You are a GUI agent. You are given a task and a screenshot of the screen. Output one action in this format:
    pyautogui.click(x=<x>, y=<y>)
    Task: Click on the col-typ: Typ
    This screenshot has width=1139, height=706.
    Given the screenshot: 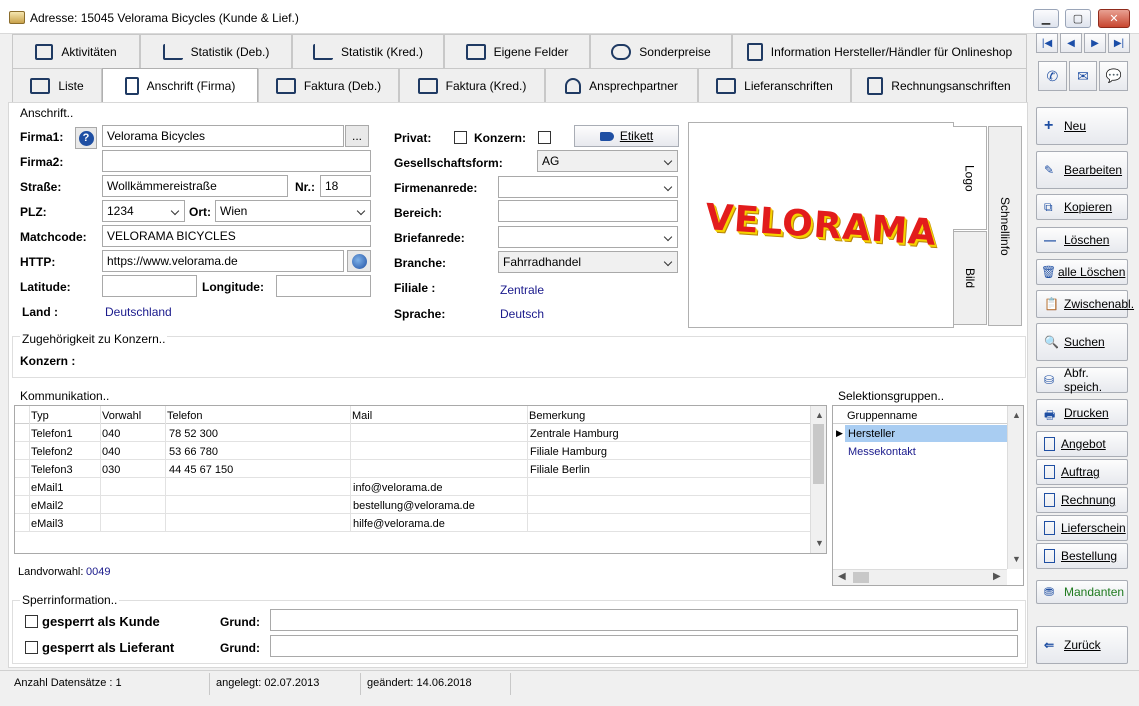 What is the action you would take?
    pyautogui.click(x=40, y=416)
    